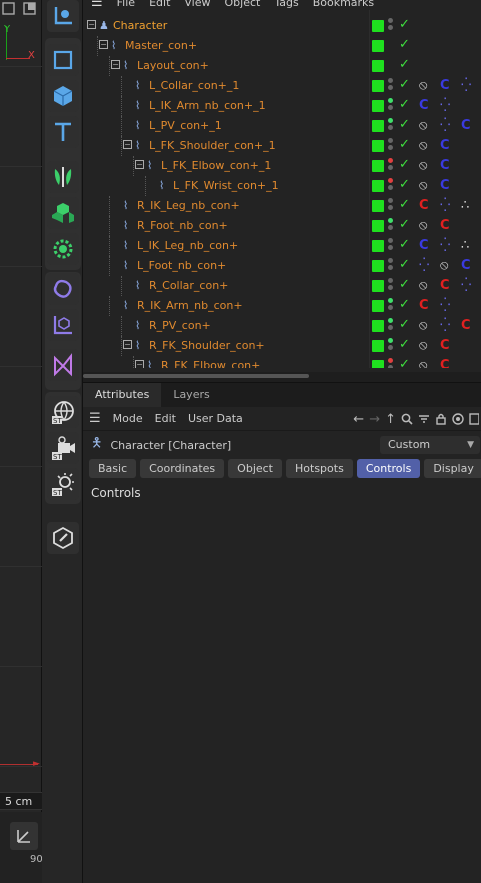 The image size is (481, 883). Describe the element at coordinates (187, 245) in the screenshot. I see `object-name: L_IK_Leg_nb_con+` at that location.